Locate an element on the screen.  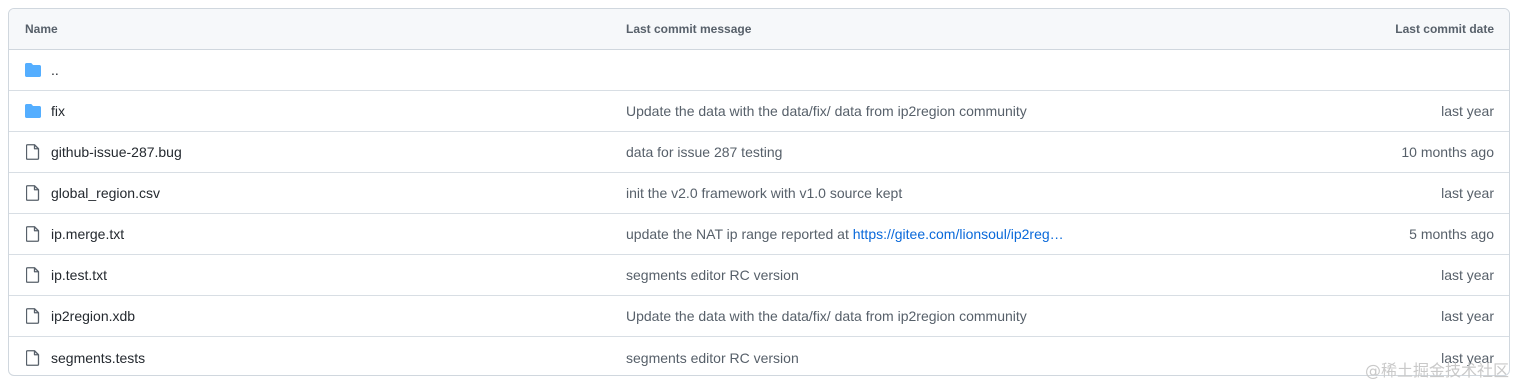
header-name: Name is located at coordinates (41, 29).